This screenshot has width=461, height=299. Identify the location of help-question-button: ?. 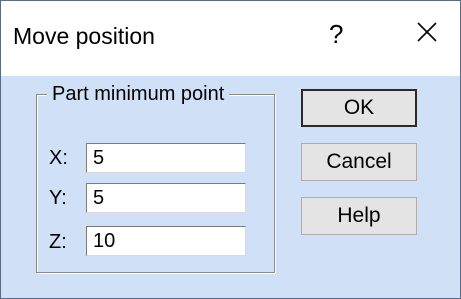
(336, 34).